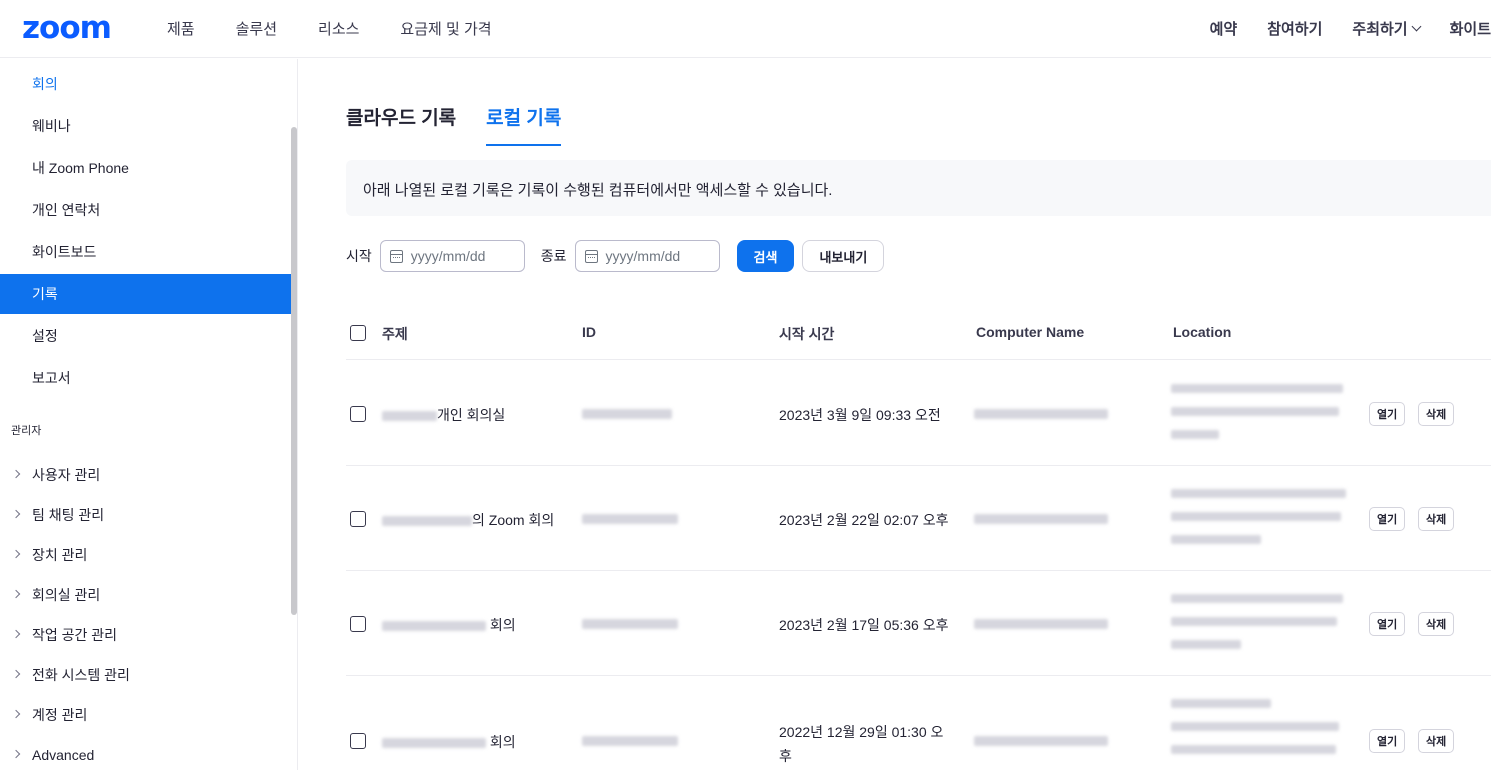 The width and height of the screenshot is (1491, 770). What do you see at coordinates (553, 256) in the screenshot?
I see `end-date-label: 종료` at bounding box center [553, 256].